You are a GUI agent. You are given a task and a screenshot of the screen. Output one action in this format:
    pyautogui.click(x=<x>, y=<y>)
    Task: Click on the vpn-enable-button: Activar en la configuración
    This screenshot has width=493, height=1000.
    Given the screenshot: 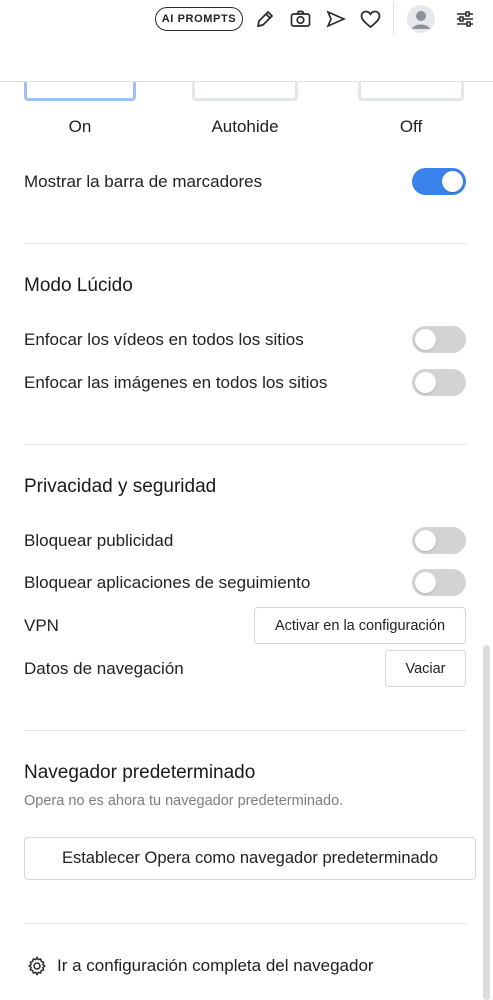 What is the action you would take?
    pyautogui.click(x=360, y=625)
    